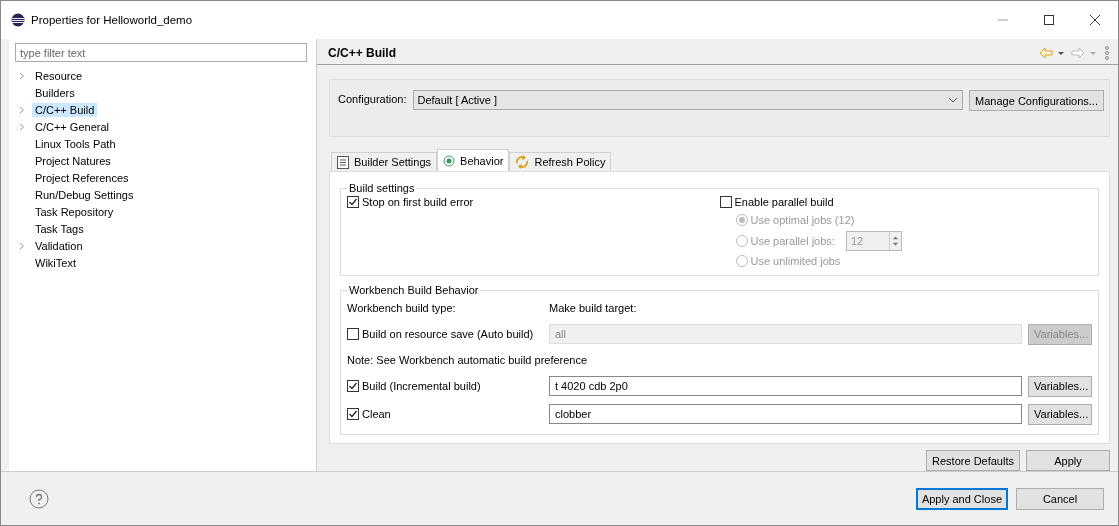 This screenshot has height=526, width=1119. I want to click on dialog-button: Apply and Close, so click(961, 498).